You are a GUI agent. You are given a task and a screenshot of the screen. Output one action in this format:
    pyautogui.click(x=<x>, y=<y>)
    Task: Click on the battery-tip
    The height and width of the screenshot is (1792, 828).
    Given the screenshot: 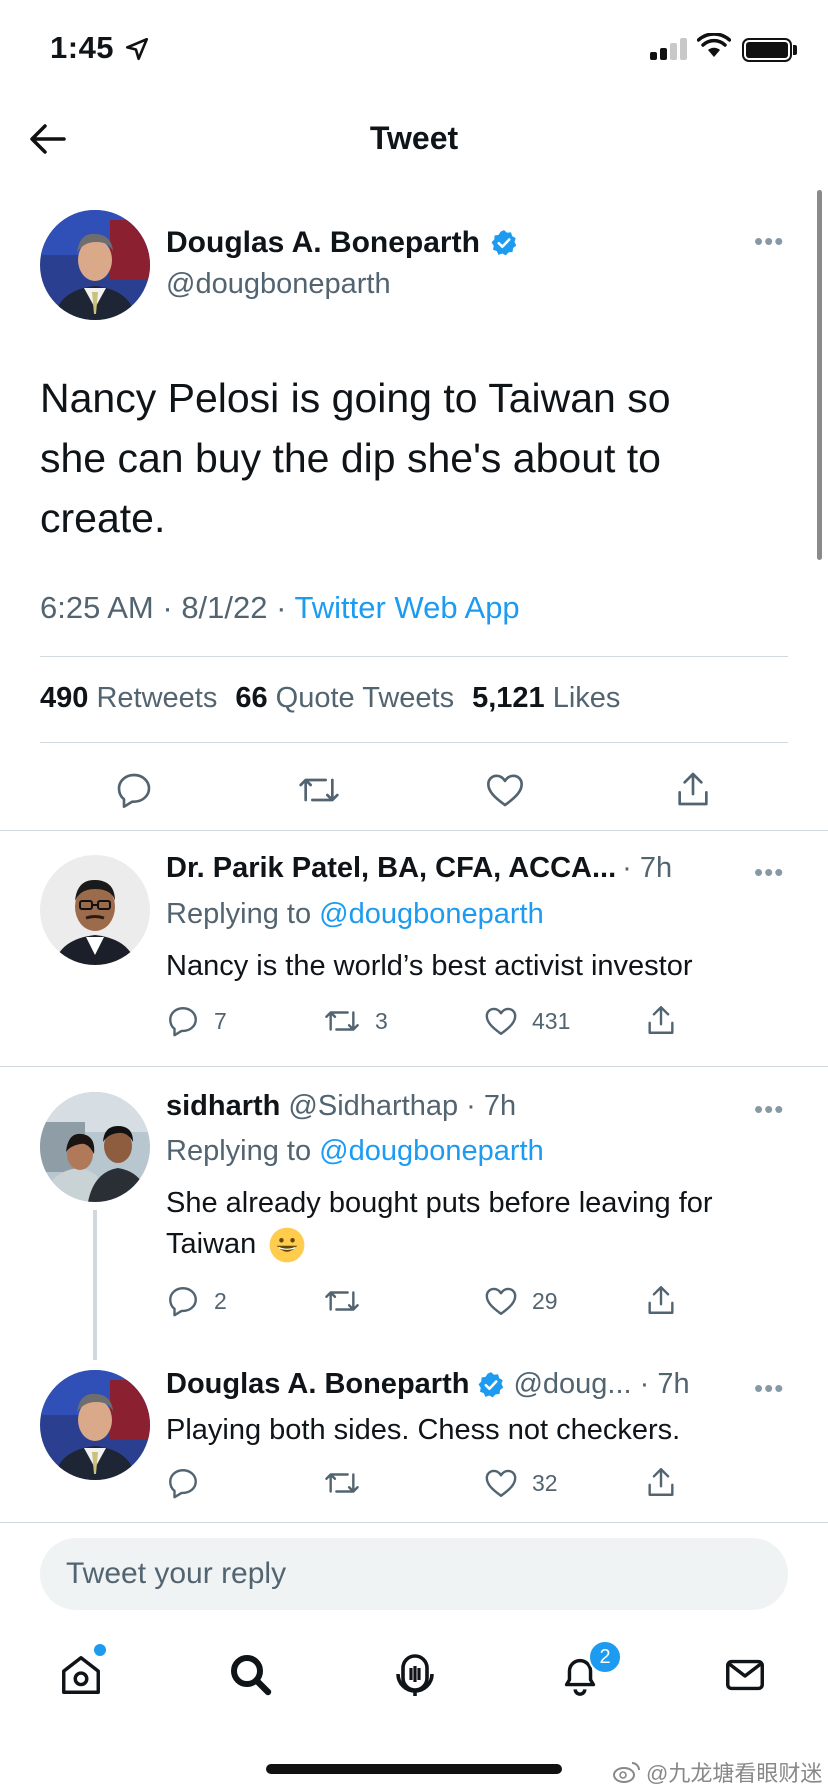 What is the action you would take?
    pyautogui.click(x=795, y=50)
    